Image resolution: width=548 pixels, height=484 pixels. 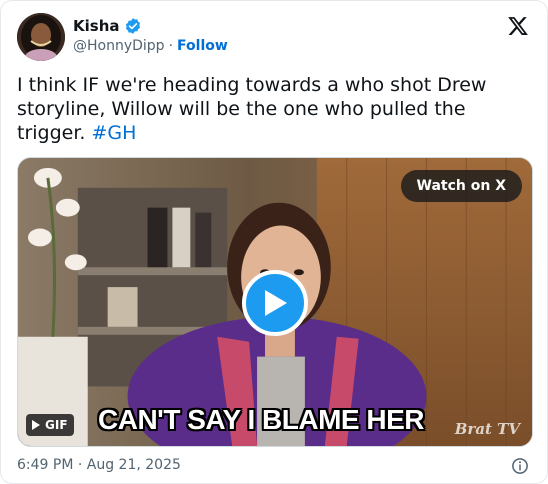 What do you see at coordinates (56, 425) in the screenshot?
I see `gif-label: GIF` at bounding box center [56, 425].